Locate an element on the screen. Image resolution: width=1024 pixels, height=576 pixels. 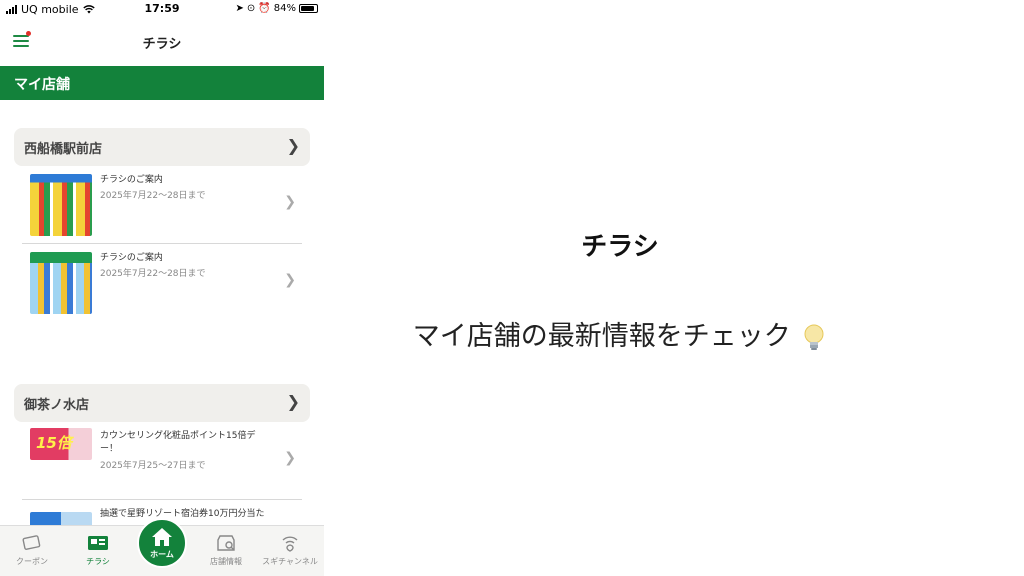
battery-percent: 84% is located at coordinates (284, 8).